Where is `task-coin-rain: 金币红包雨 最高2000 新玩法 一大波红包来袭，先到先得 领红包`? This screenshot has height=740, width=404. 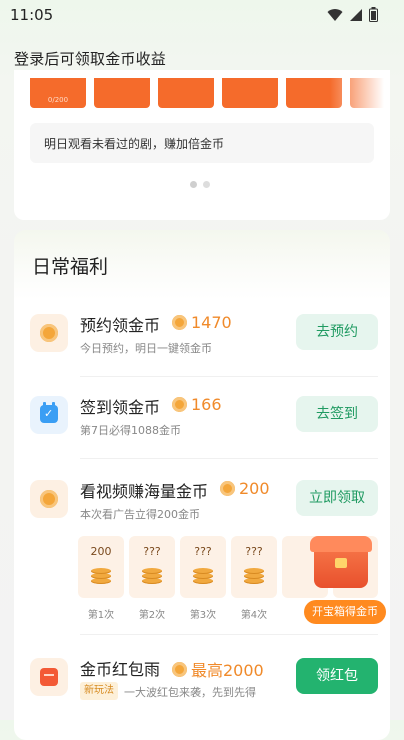
task-coin-rain: 金币红包雨 最高2000 新玩法 一大波红包来袭，先到先得 领红包 is located at coordinates (204, 684).